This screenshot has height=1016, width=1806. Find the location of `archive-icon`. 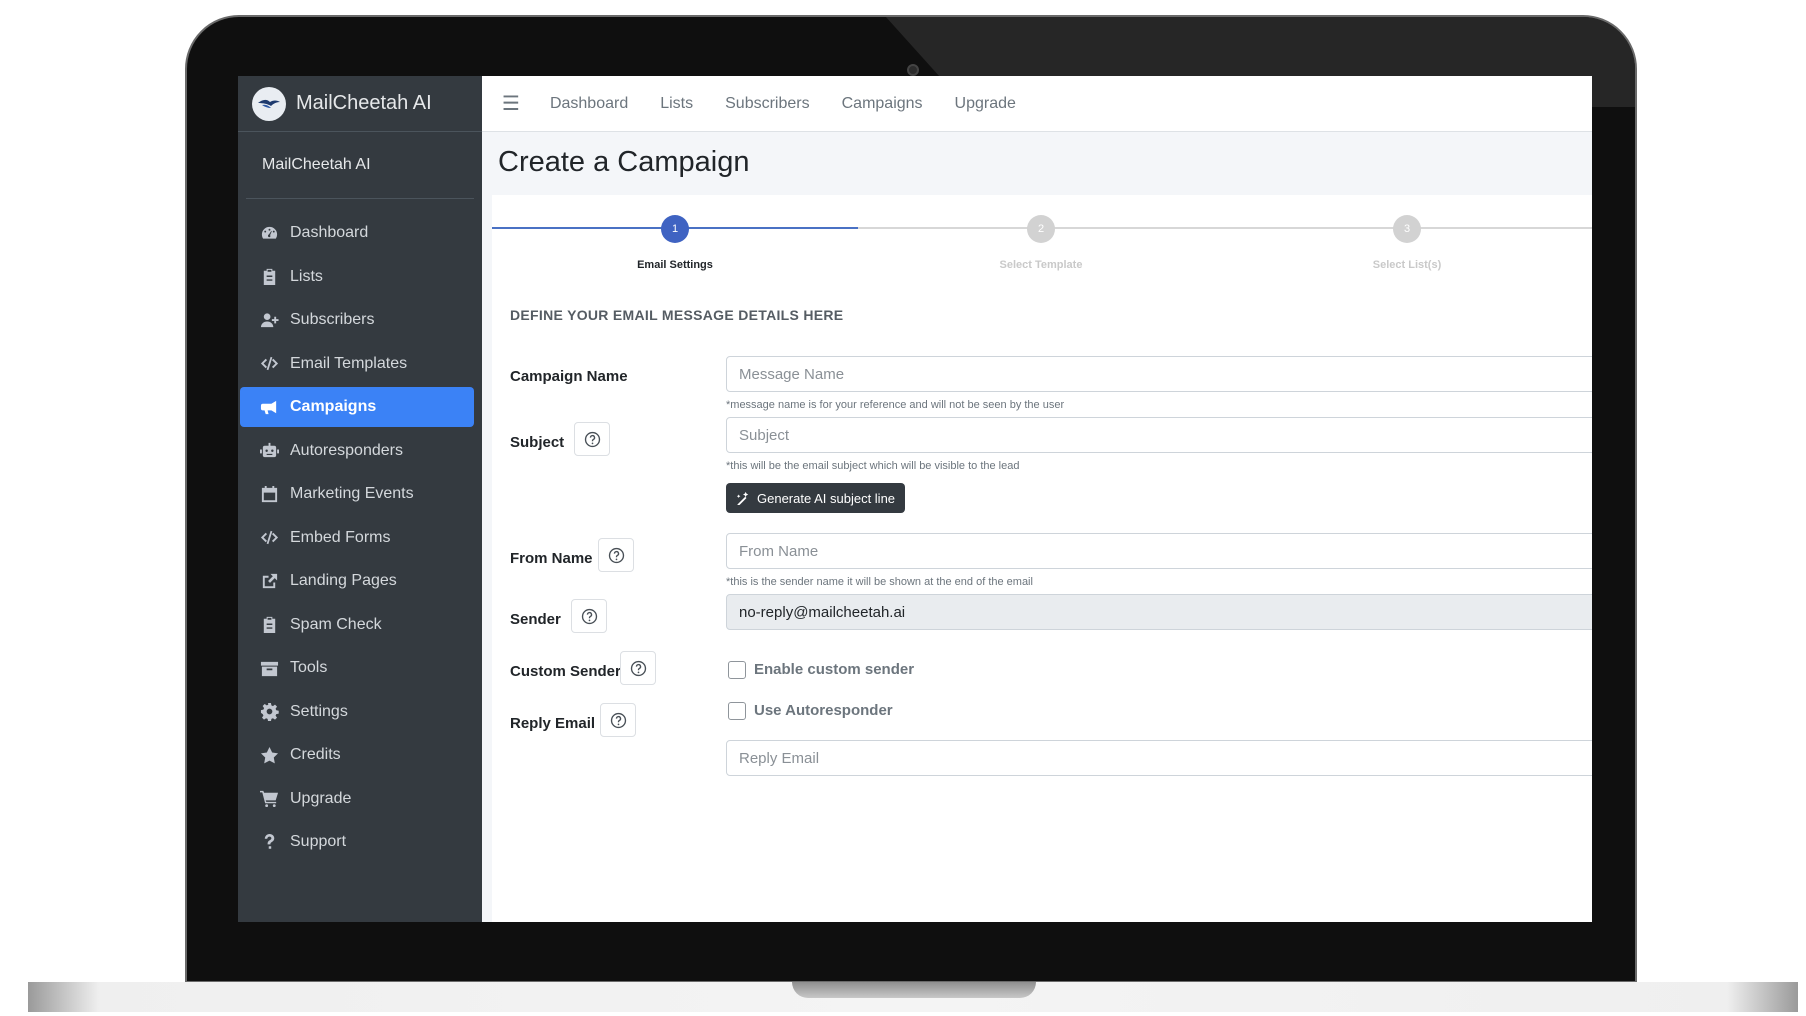

archive-icon is located at coordinates (269, 668).